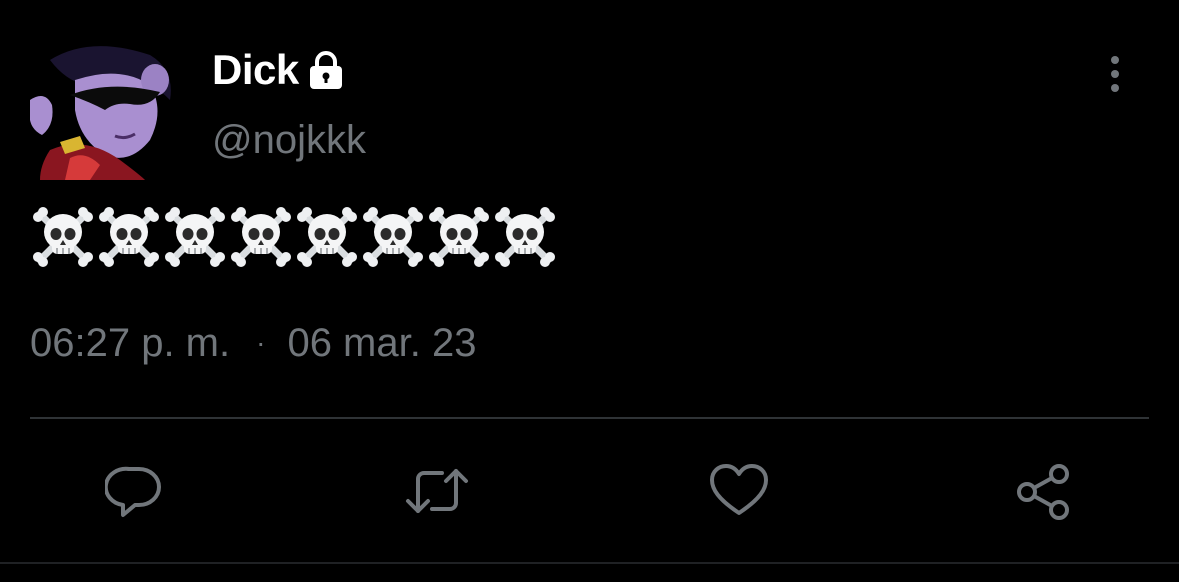 This screenshot has width=1179, height=582. I want to click on more-options-button, so click(1115, 75).